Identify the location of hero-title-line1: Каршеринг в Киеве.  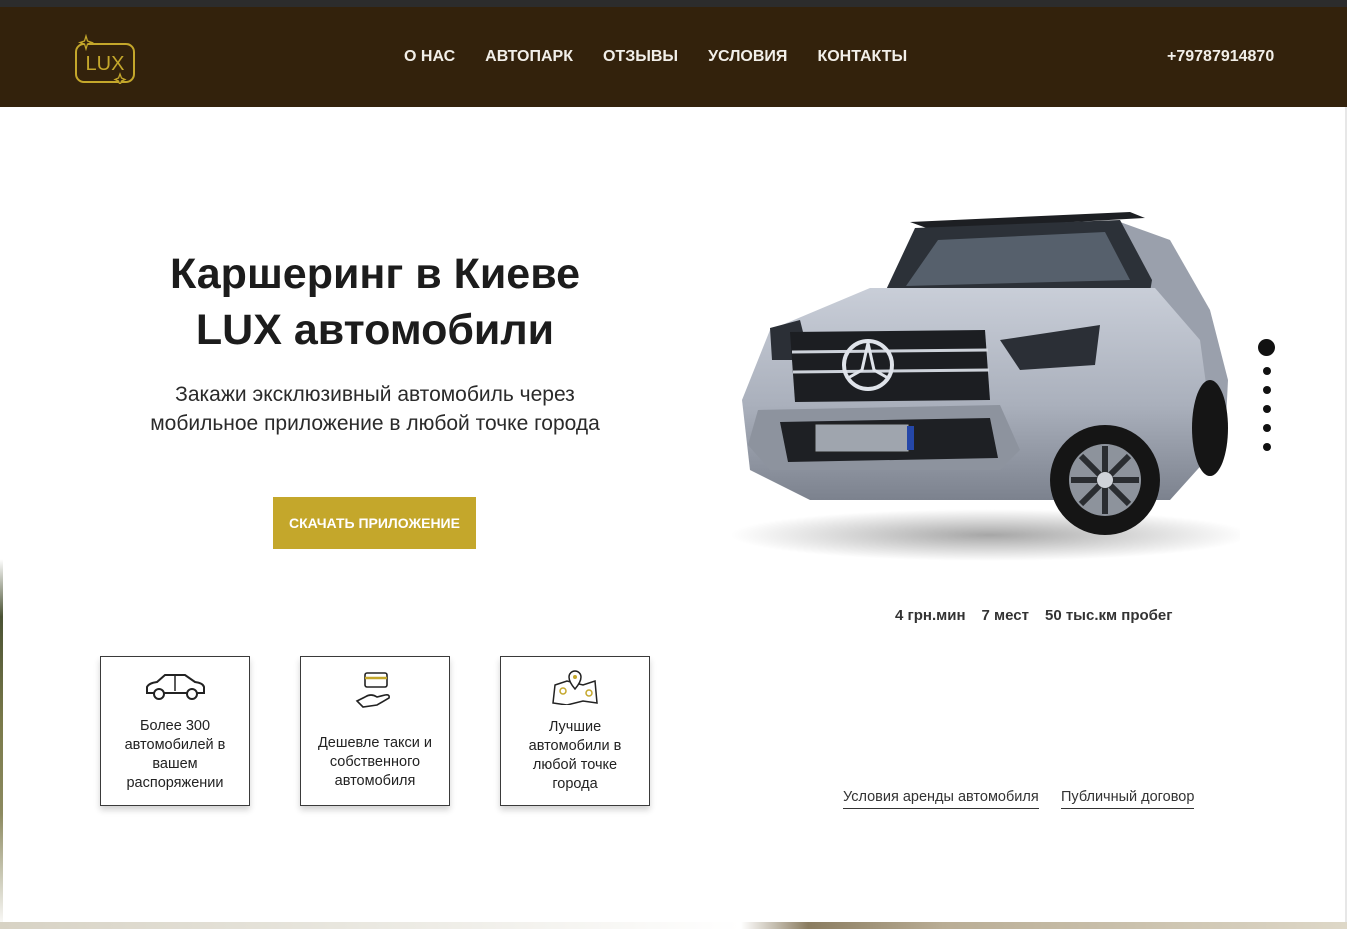
(375, 274).